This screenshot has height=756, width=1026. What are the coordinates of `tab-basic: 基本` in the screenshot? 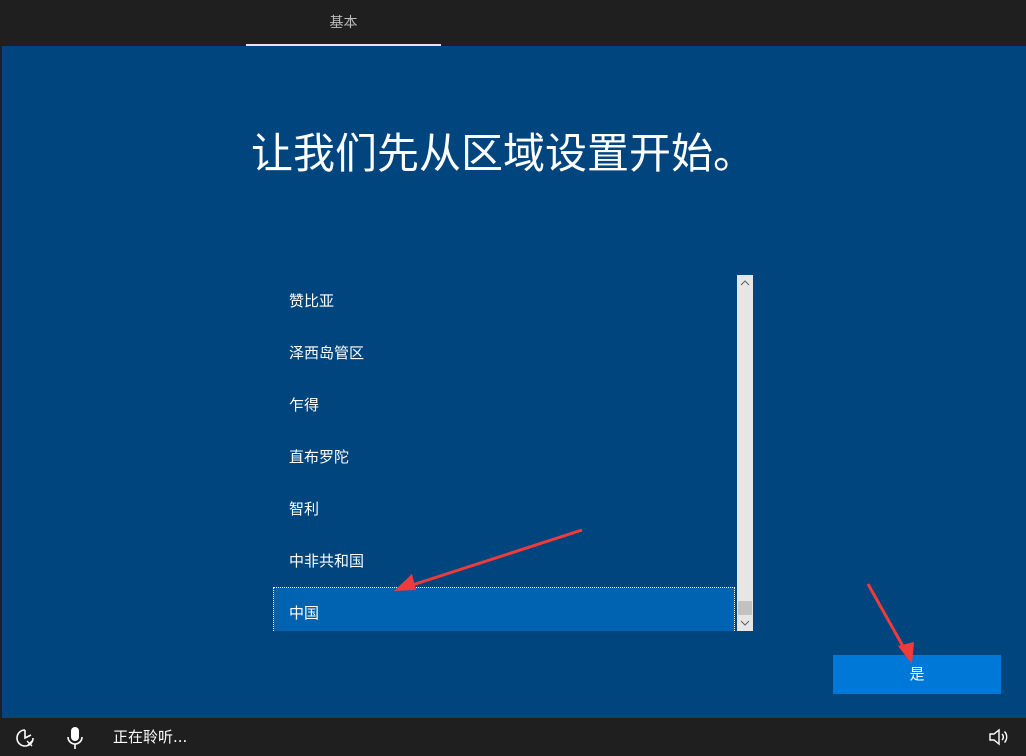 It's located at (343, 23).